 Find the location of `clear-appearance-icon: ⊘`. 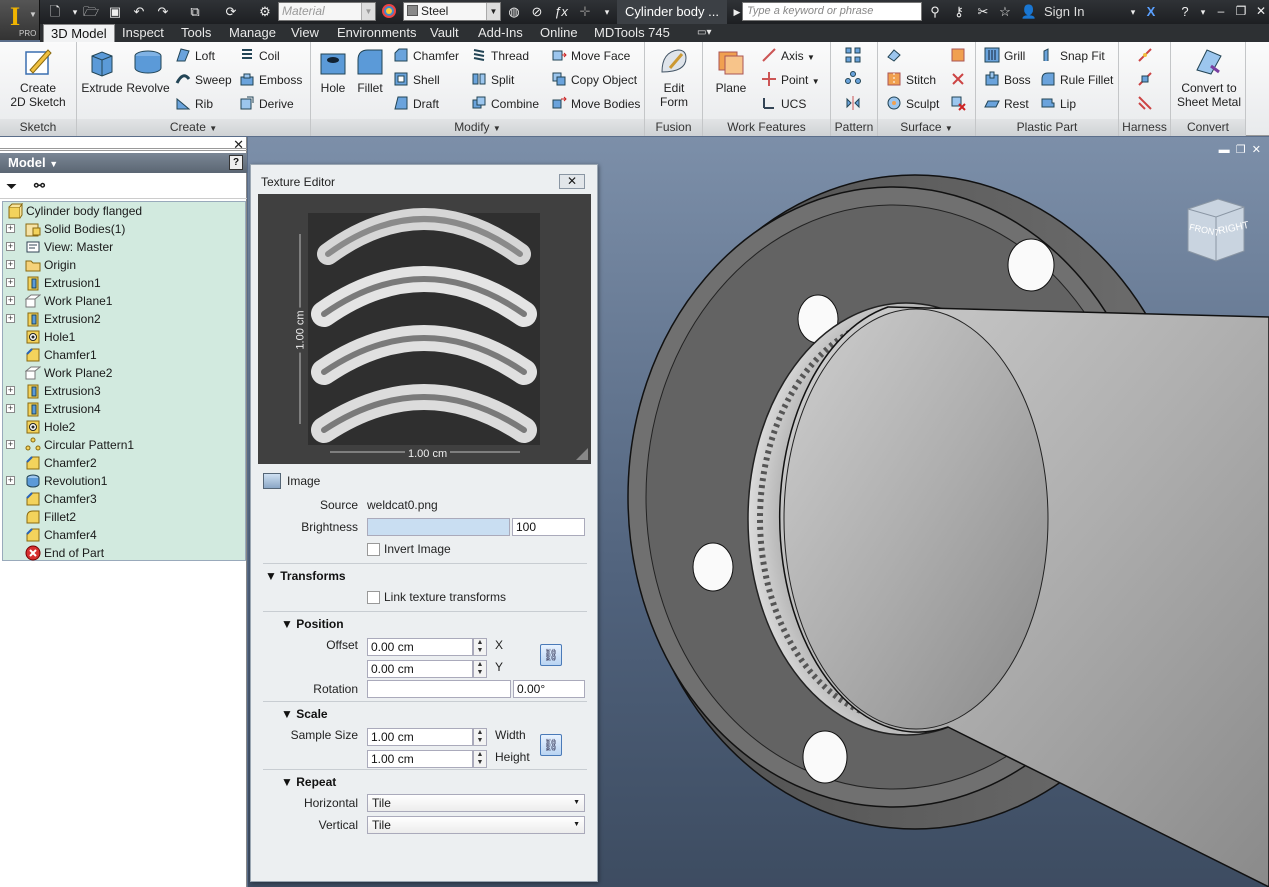

clear-appearance-icon: ⊘ is located at coordinates (537, 12).